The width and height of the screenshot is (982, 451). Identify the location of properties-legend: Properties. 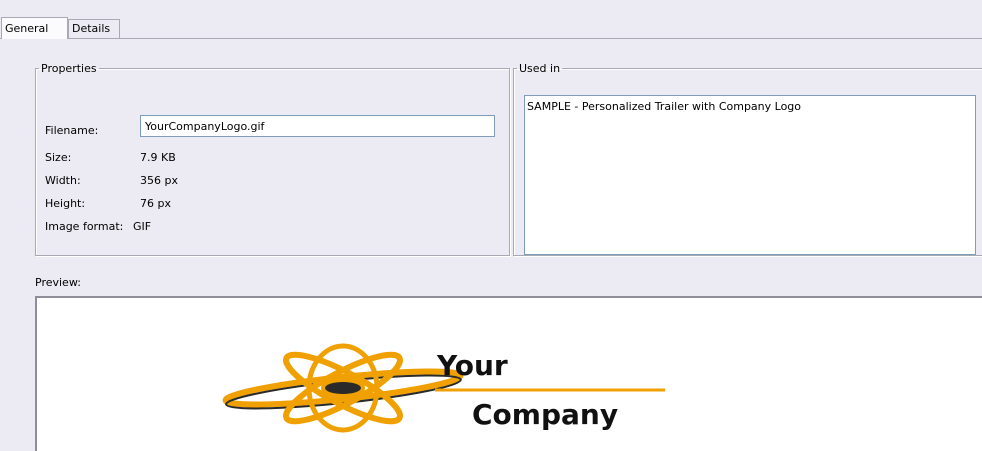
(69, 68).